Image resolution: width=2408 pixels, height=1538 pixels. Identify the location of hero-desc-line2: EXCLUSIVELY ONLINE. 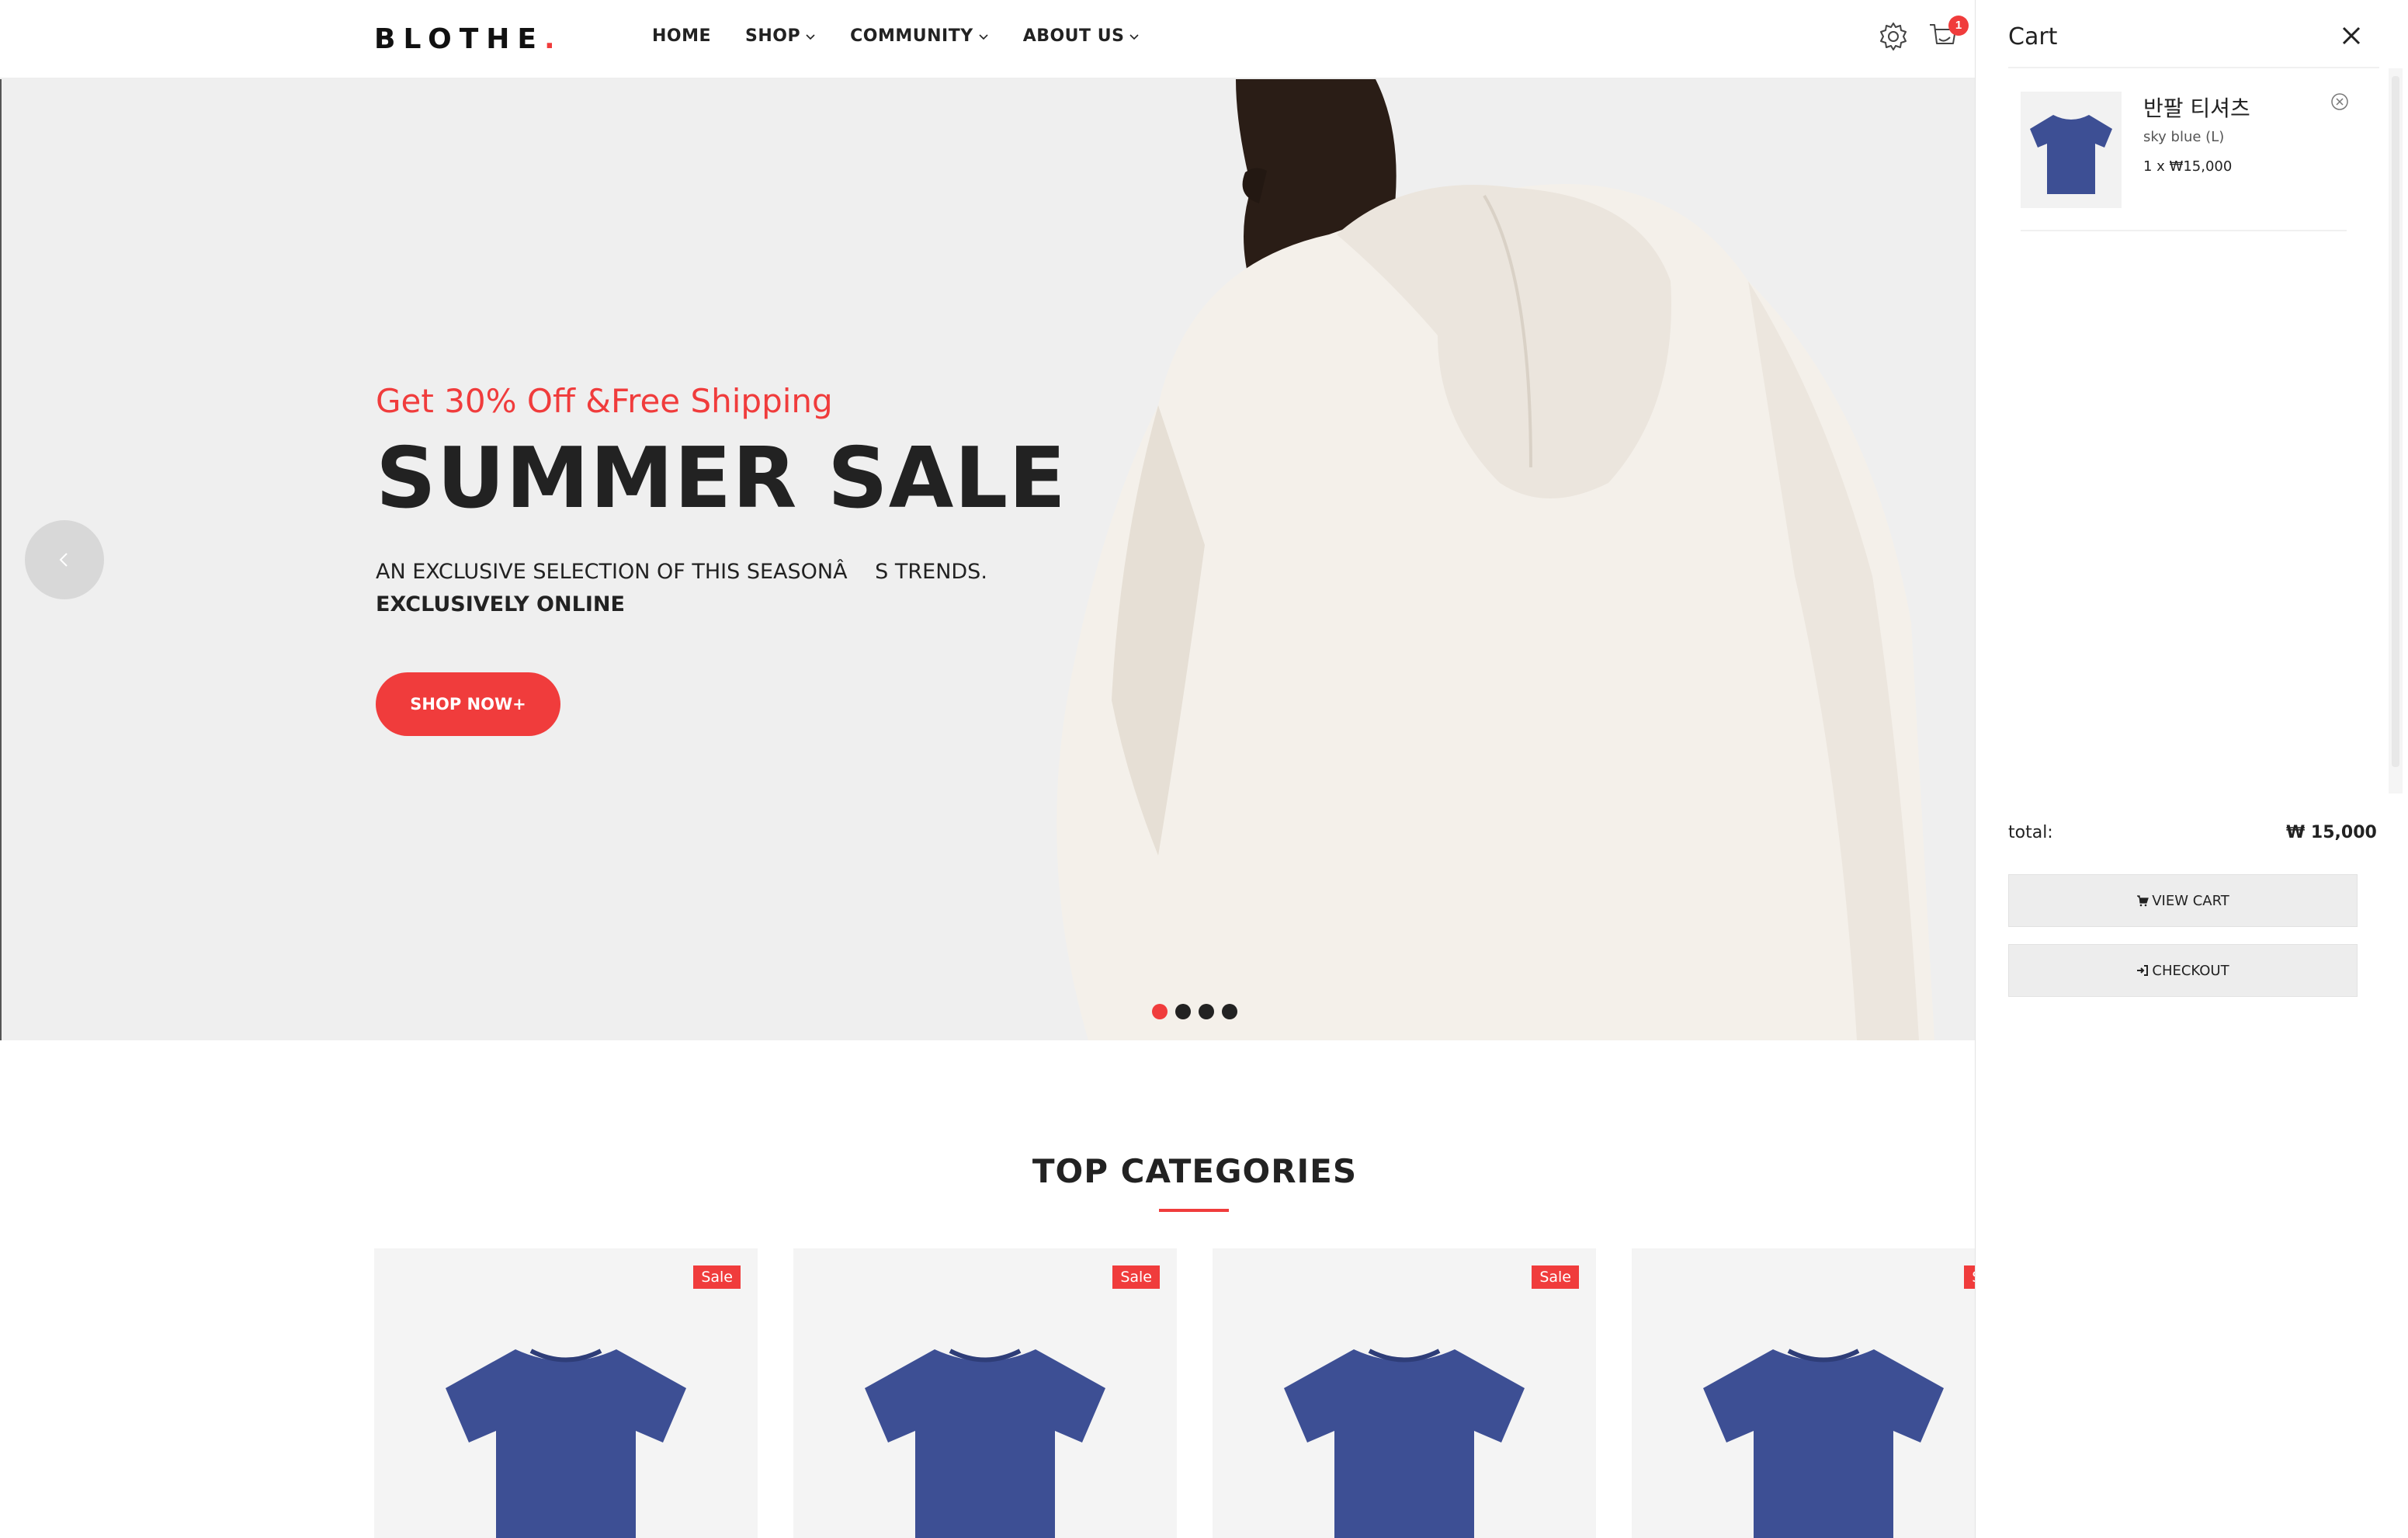
(501, 604).